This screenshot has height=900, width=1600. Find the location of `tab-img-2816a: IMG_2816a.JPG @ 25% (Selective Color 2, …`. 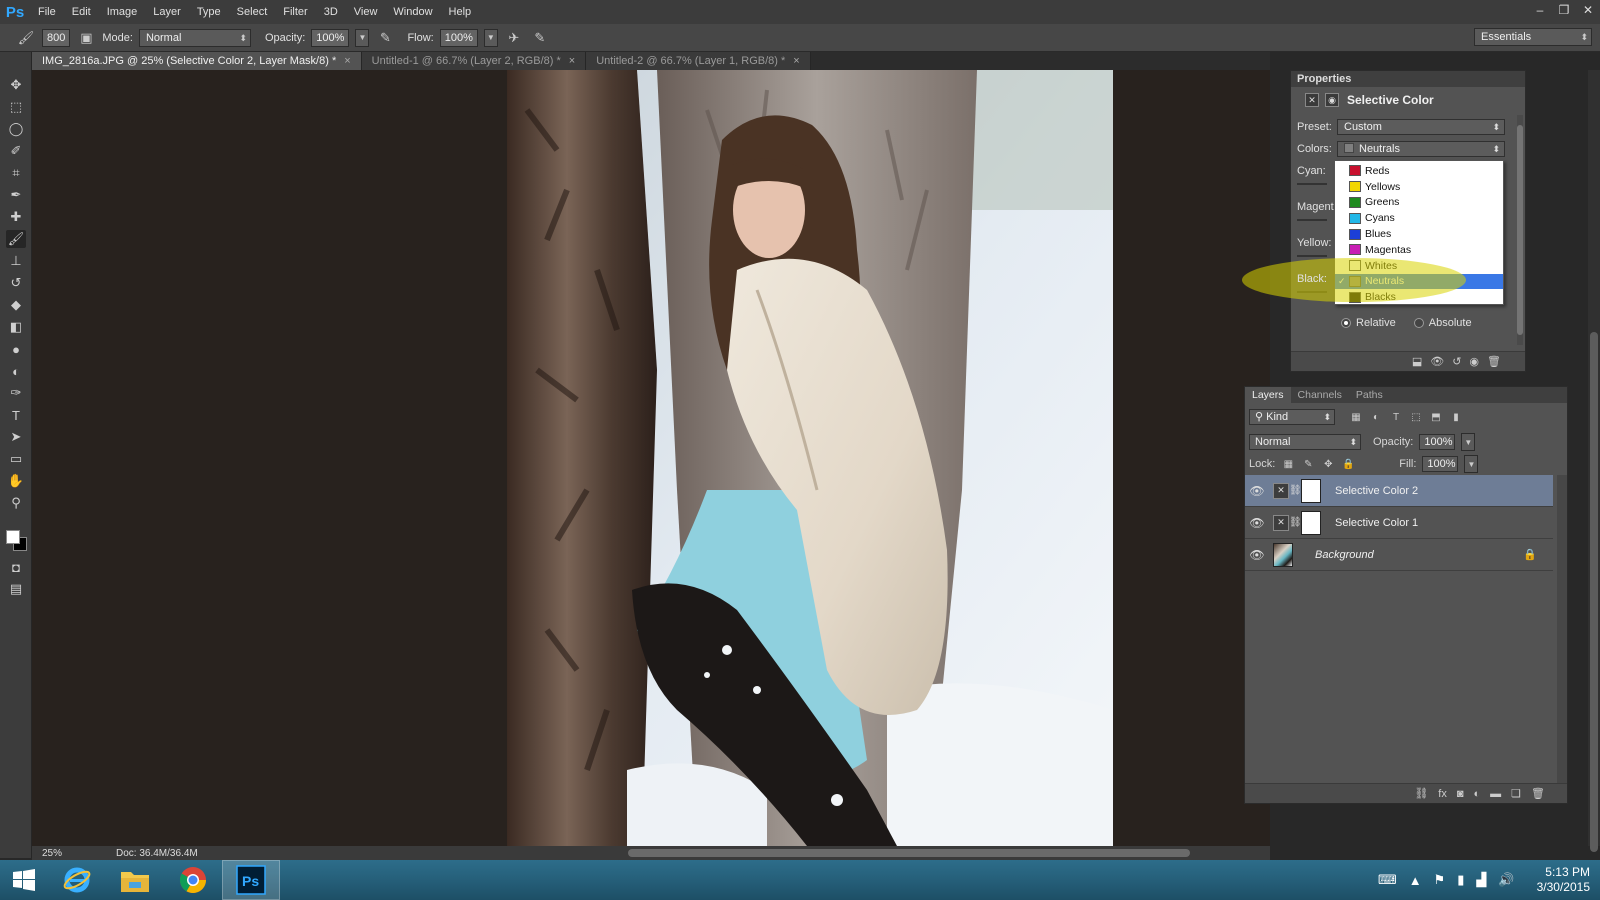

tab-img-2816a: IMG_2816a.JPG @ 25% (Selective Color 2, … is located at coordinates (197, 61).